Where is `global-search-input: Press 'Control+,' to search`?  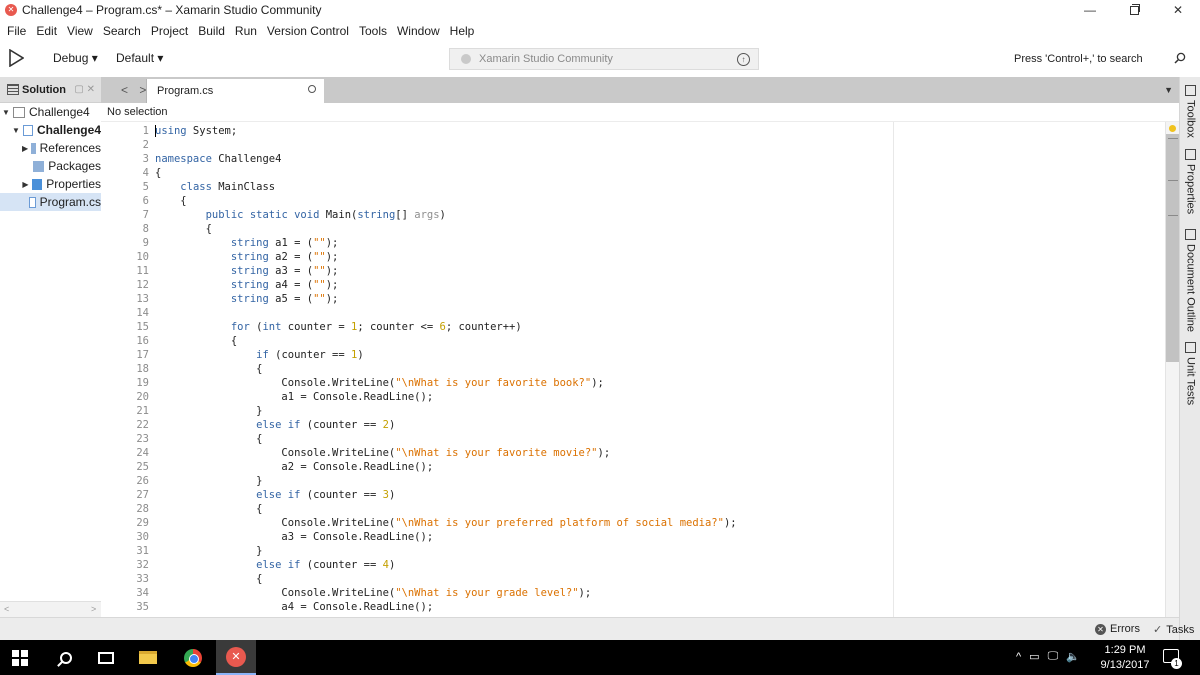
global-search-input: Press 'Control+,' to search is located at coordinates (1078, 59).